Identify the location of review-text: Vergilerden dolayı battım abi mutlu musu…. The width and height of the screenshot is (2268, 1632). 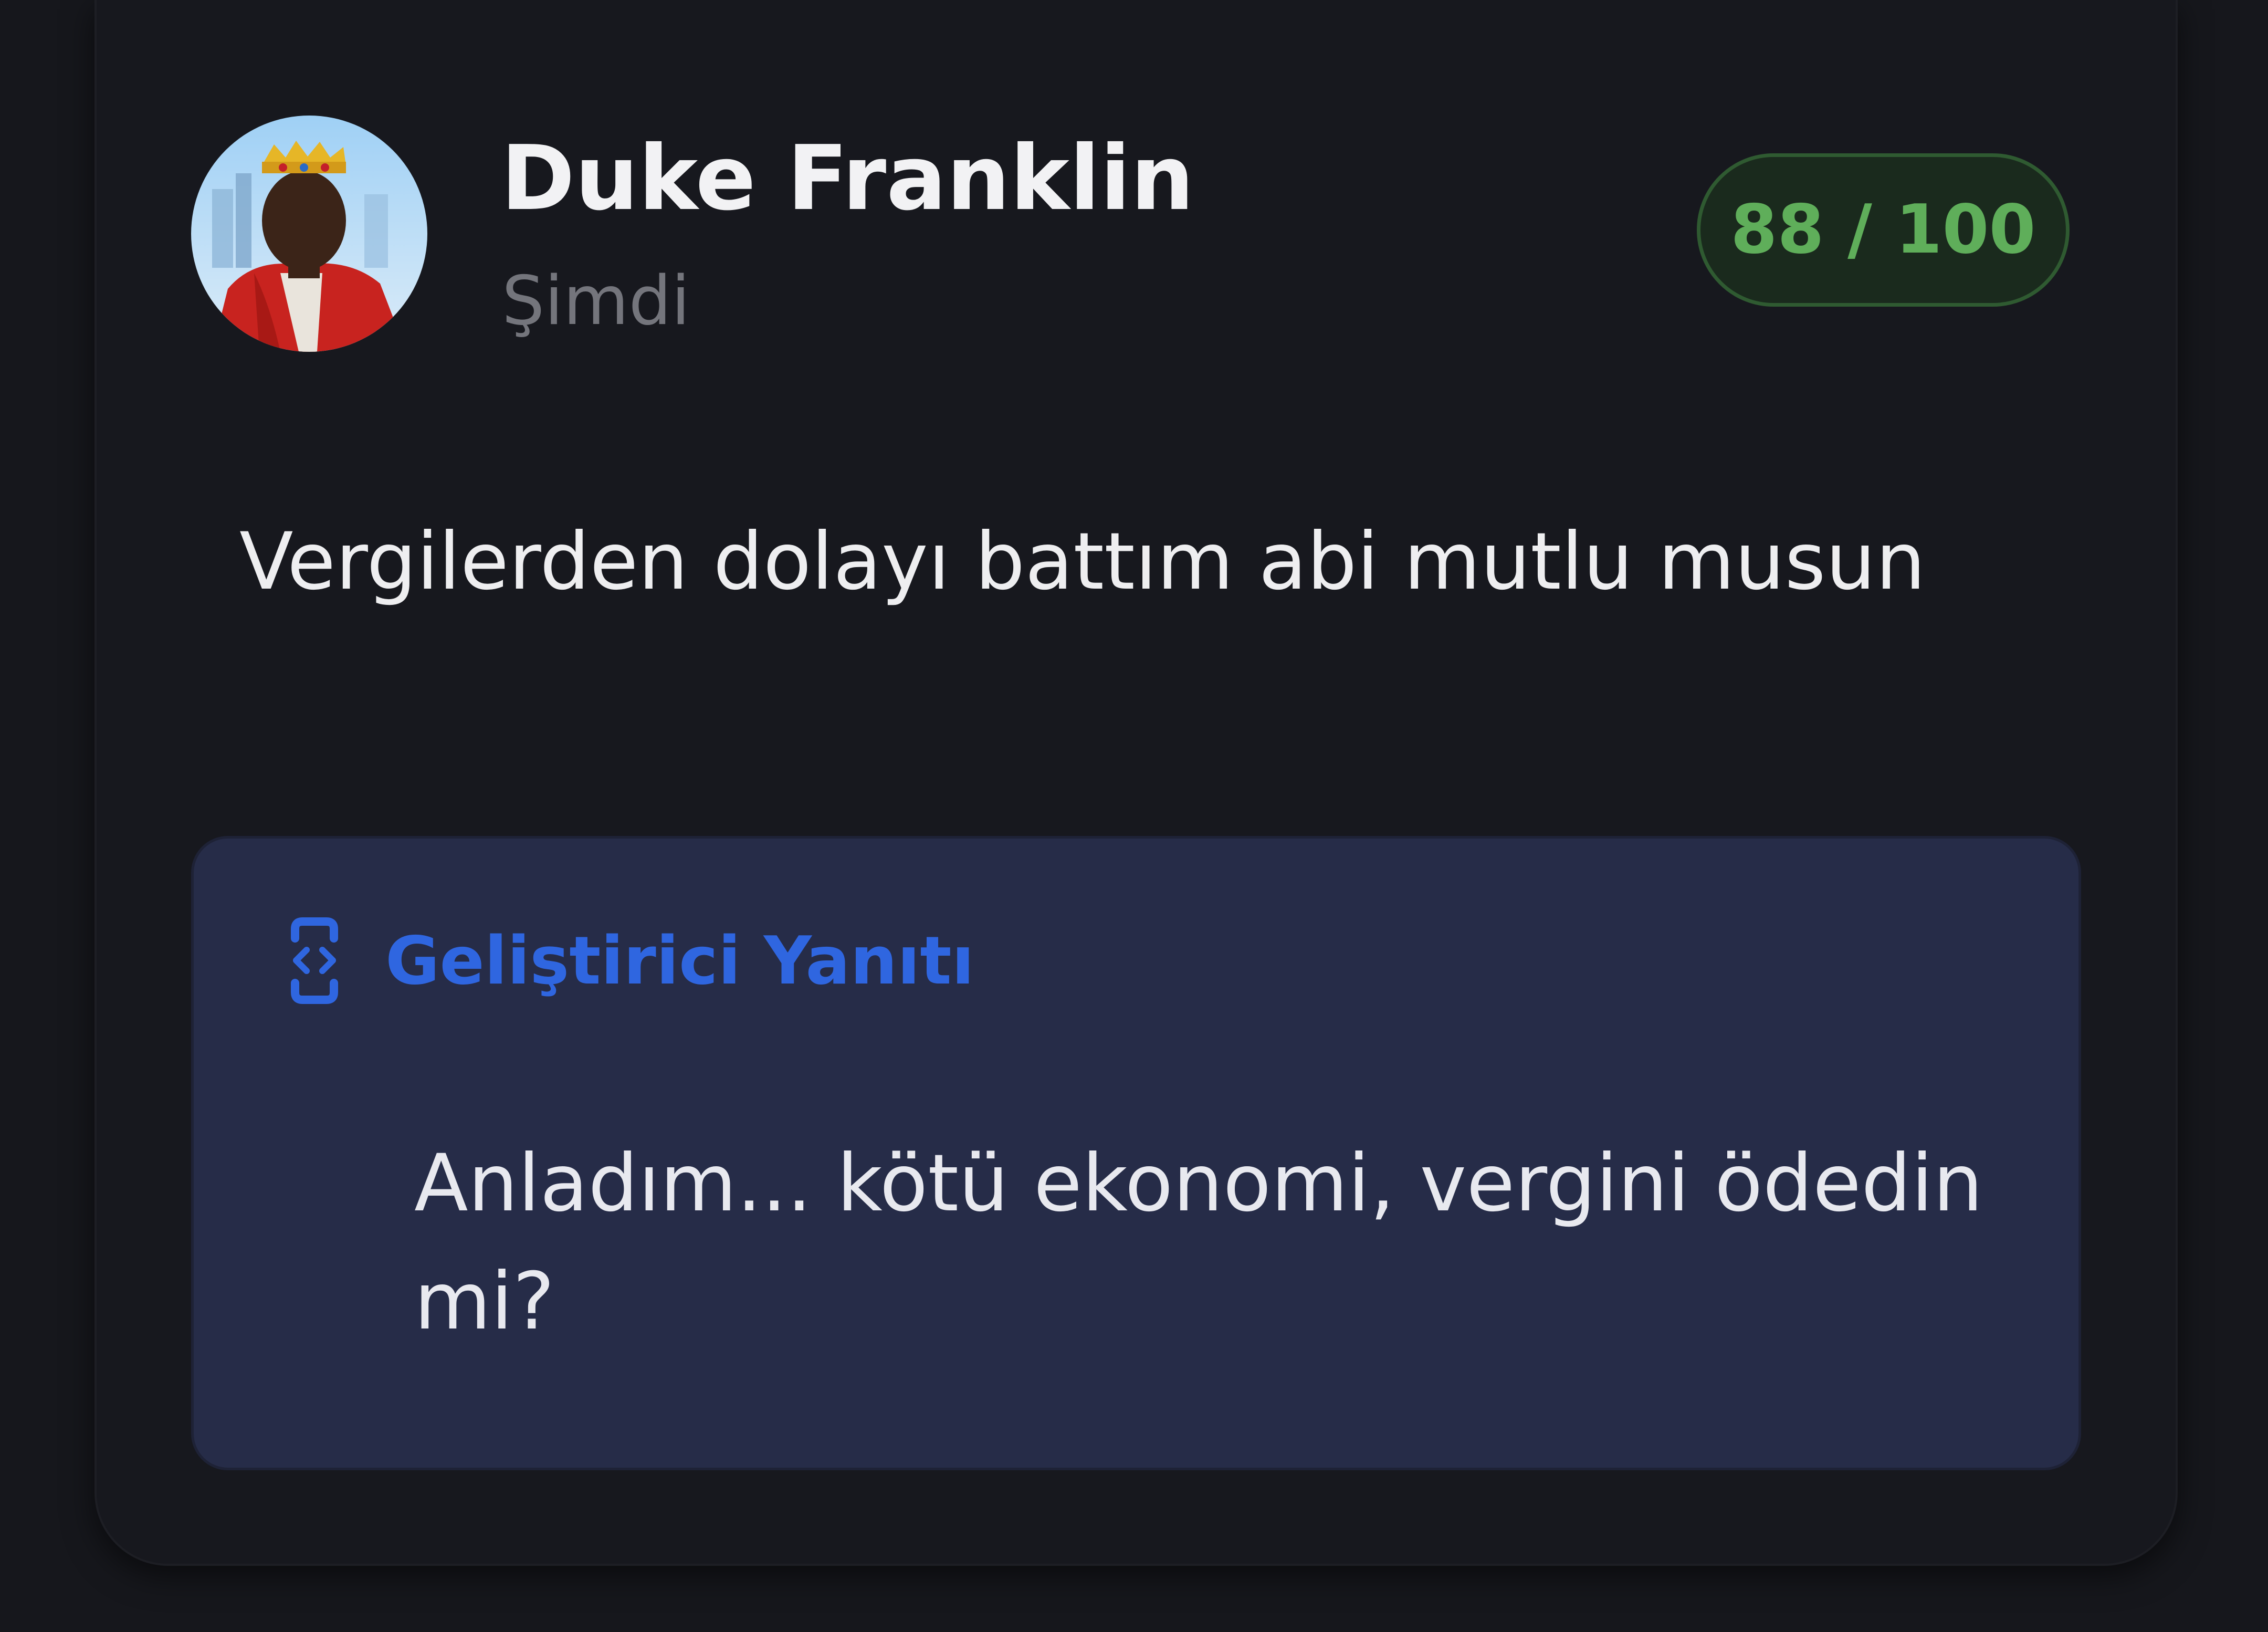
(1082, 562).